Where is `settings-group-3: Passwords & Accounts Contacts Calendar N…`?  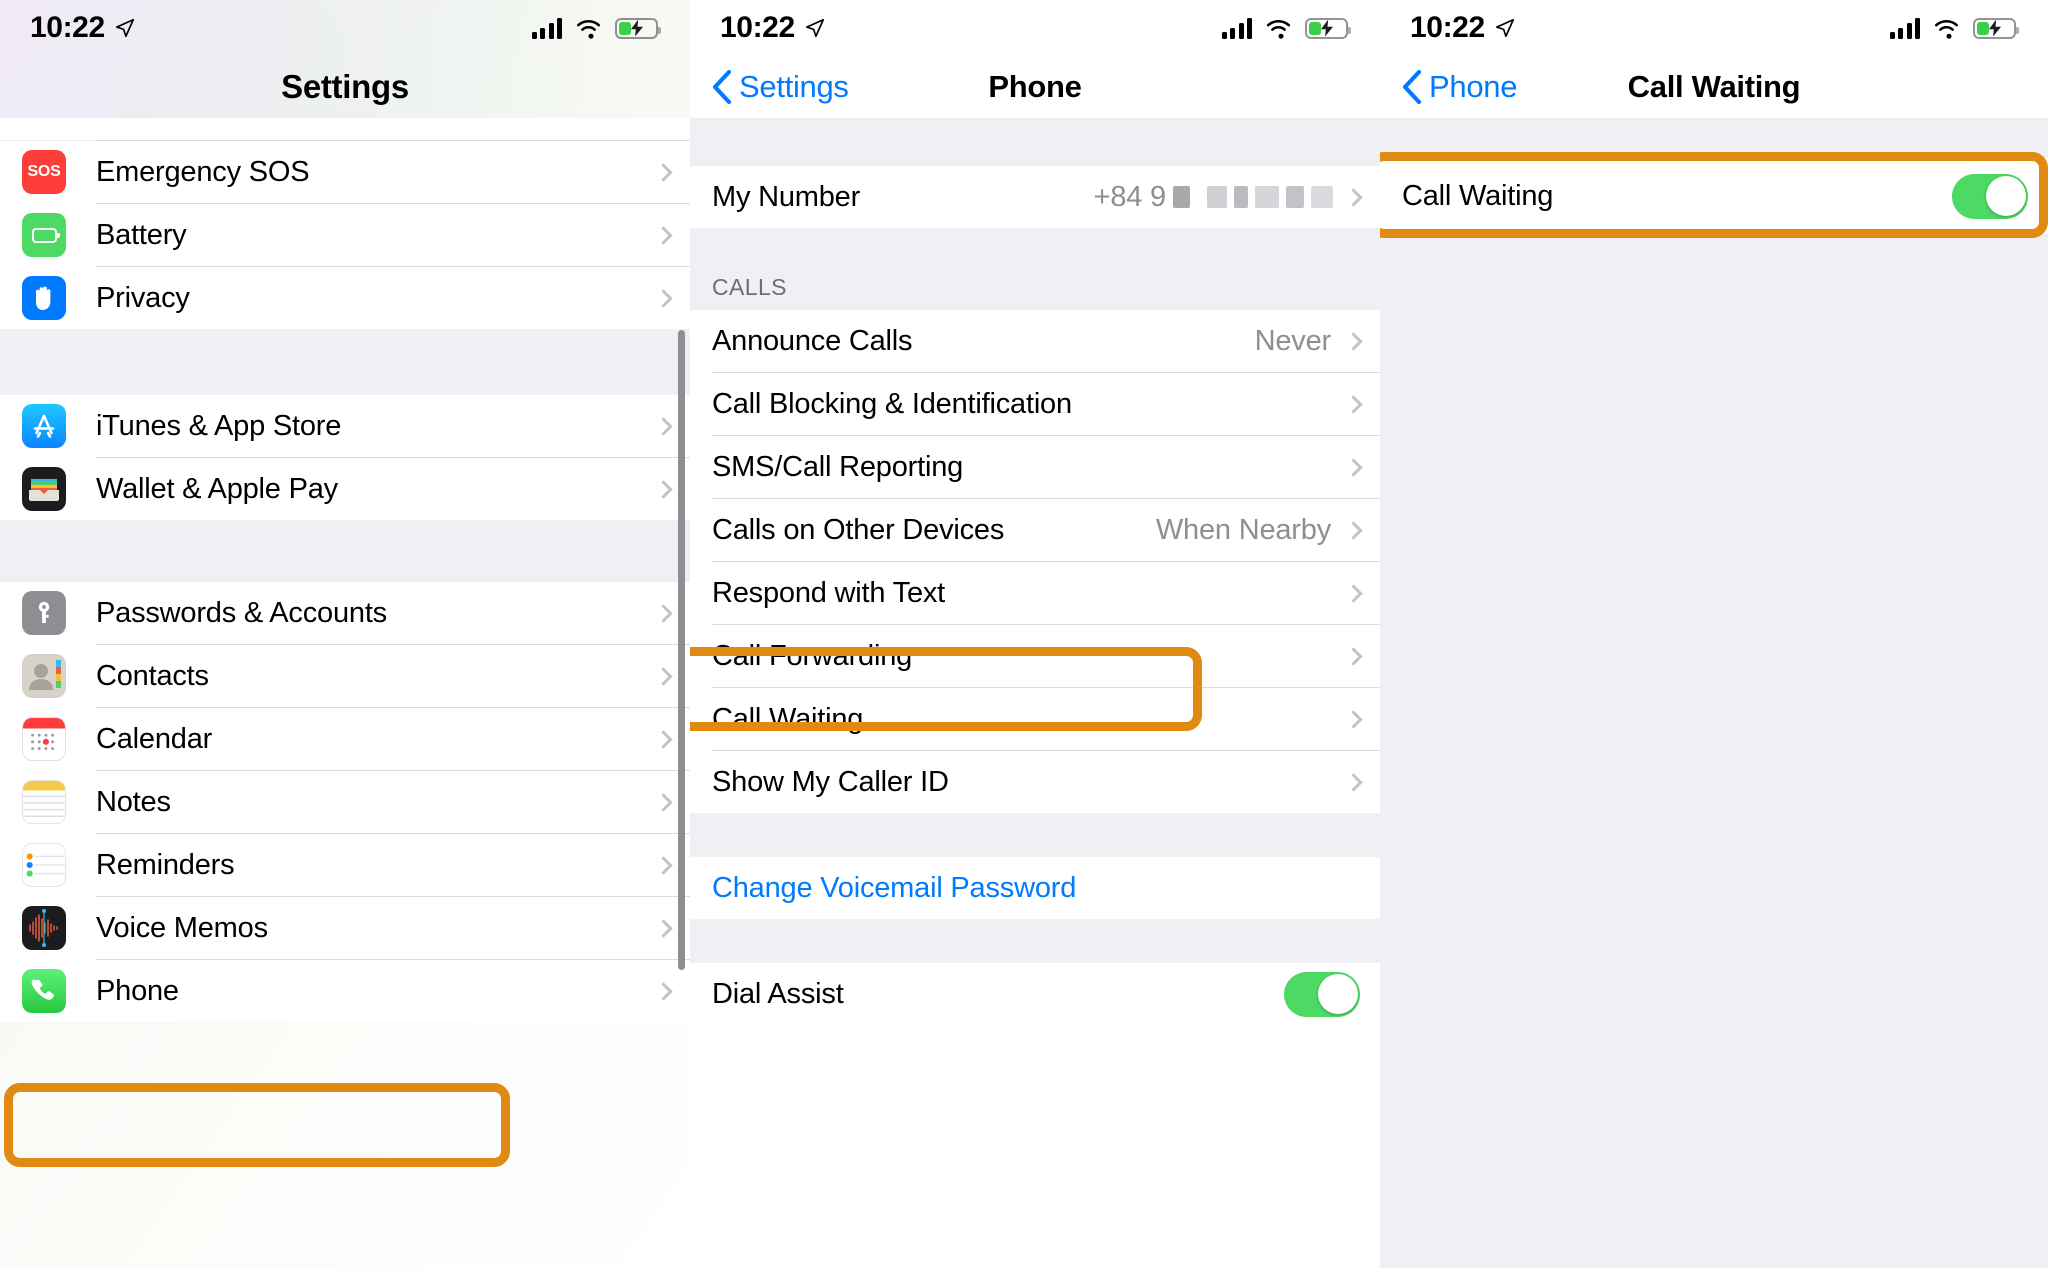 settings-group-3: Passwords & Accounts Contacts Calendar N… is located at coordinates (345, 802).